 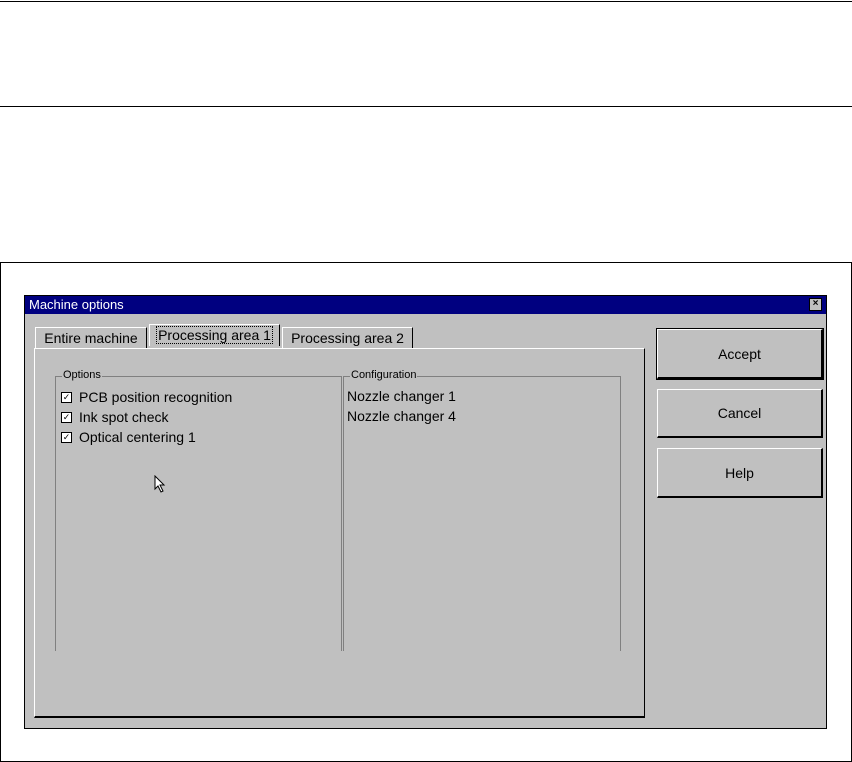 What do you see at coordinates (156, 397) in the screenshot?
I see `option-label: PCB position recognition` at bounding box center [156, 397].